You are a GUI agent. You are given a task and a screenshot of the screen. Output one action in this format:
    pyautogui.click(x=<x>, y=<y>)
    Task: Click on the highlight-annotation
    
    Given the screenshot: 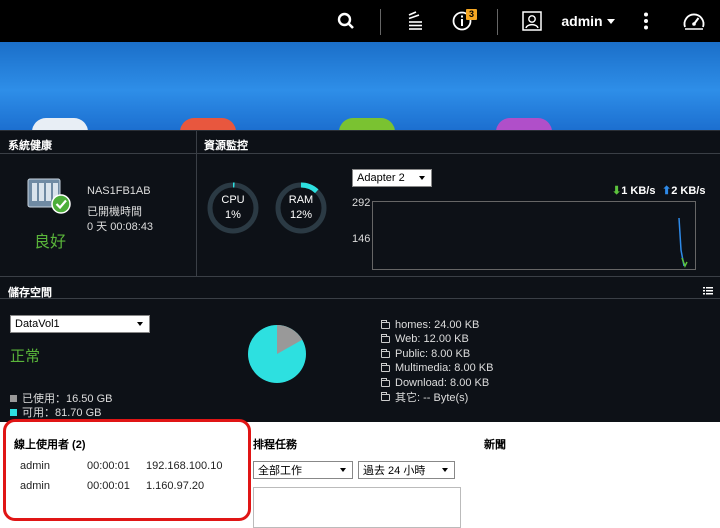 What is the action you would take?
    pyautogui.click(x=127, y=470)
    